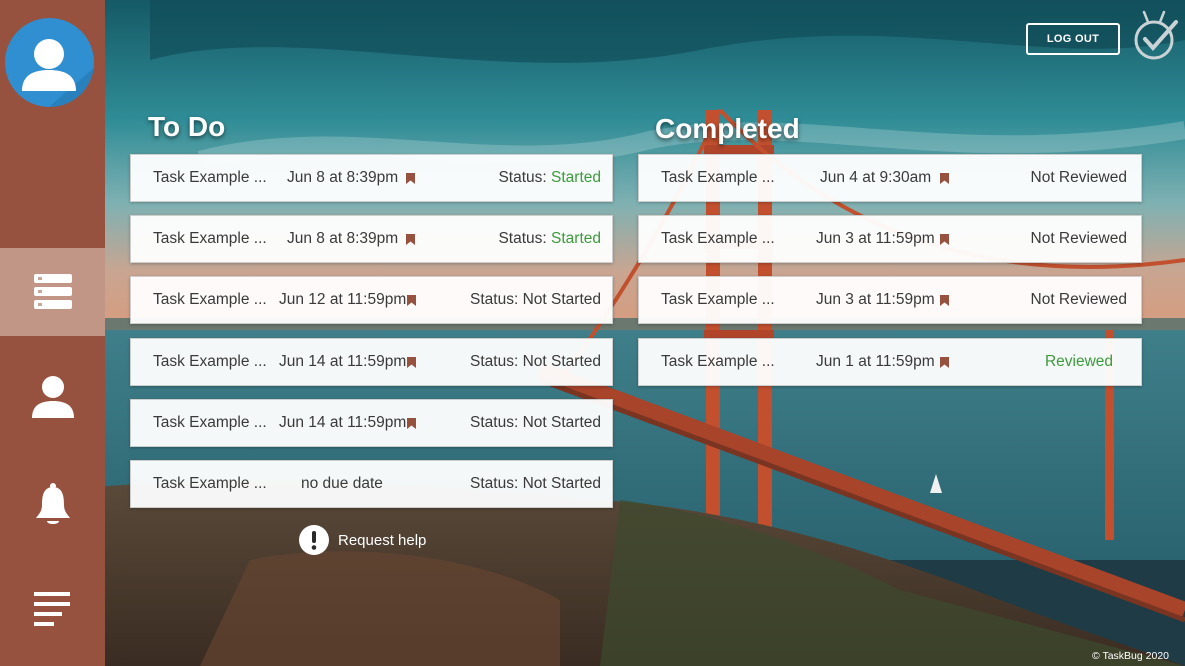 This screenshot has width=1185, height=666. Describe the element at coordinates (727, 128) in the screenshot. I see `completed-title: Completed` at that location.